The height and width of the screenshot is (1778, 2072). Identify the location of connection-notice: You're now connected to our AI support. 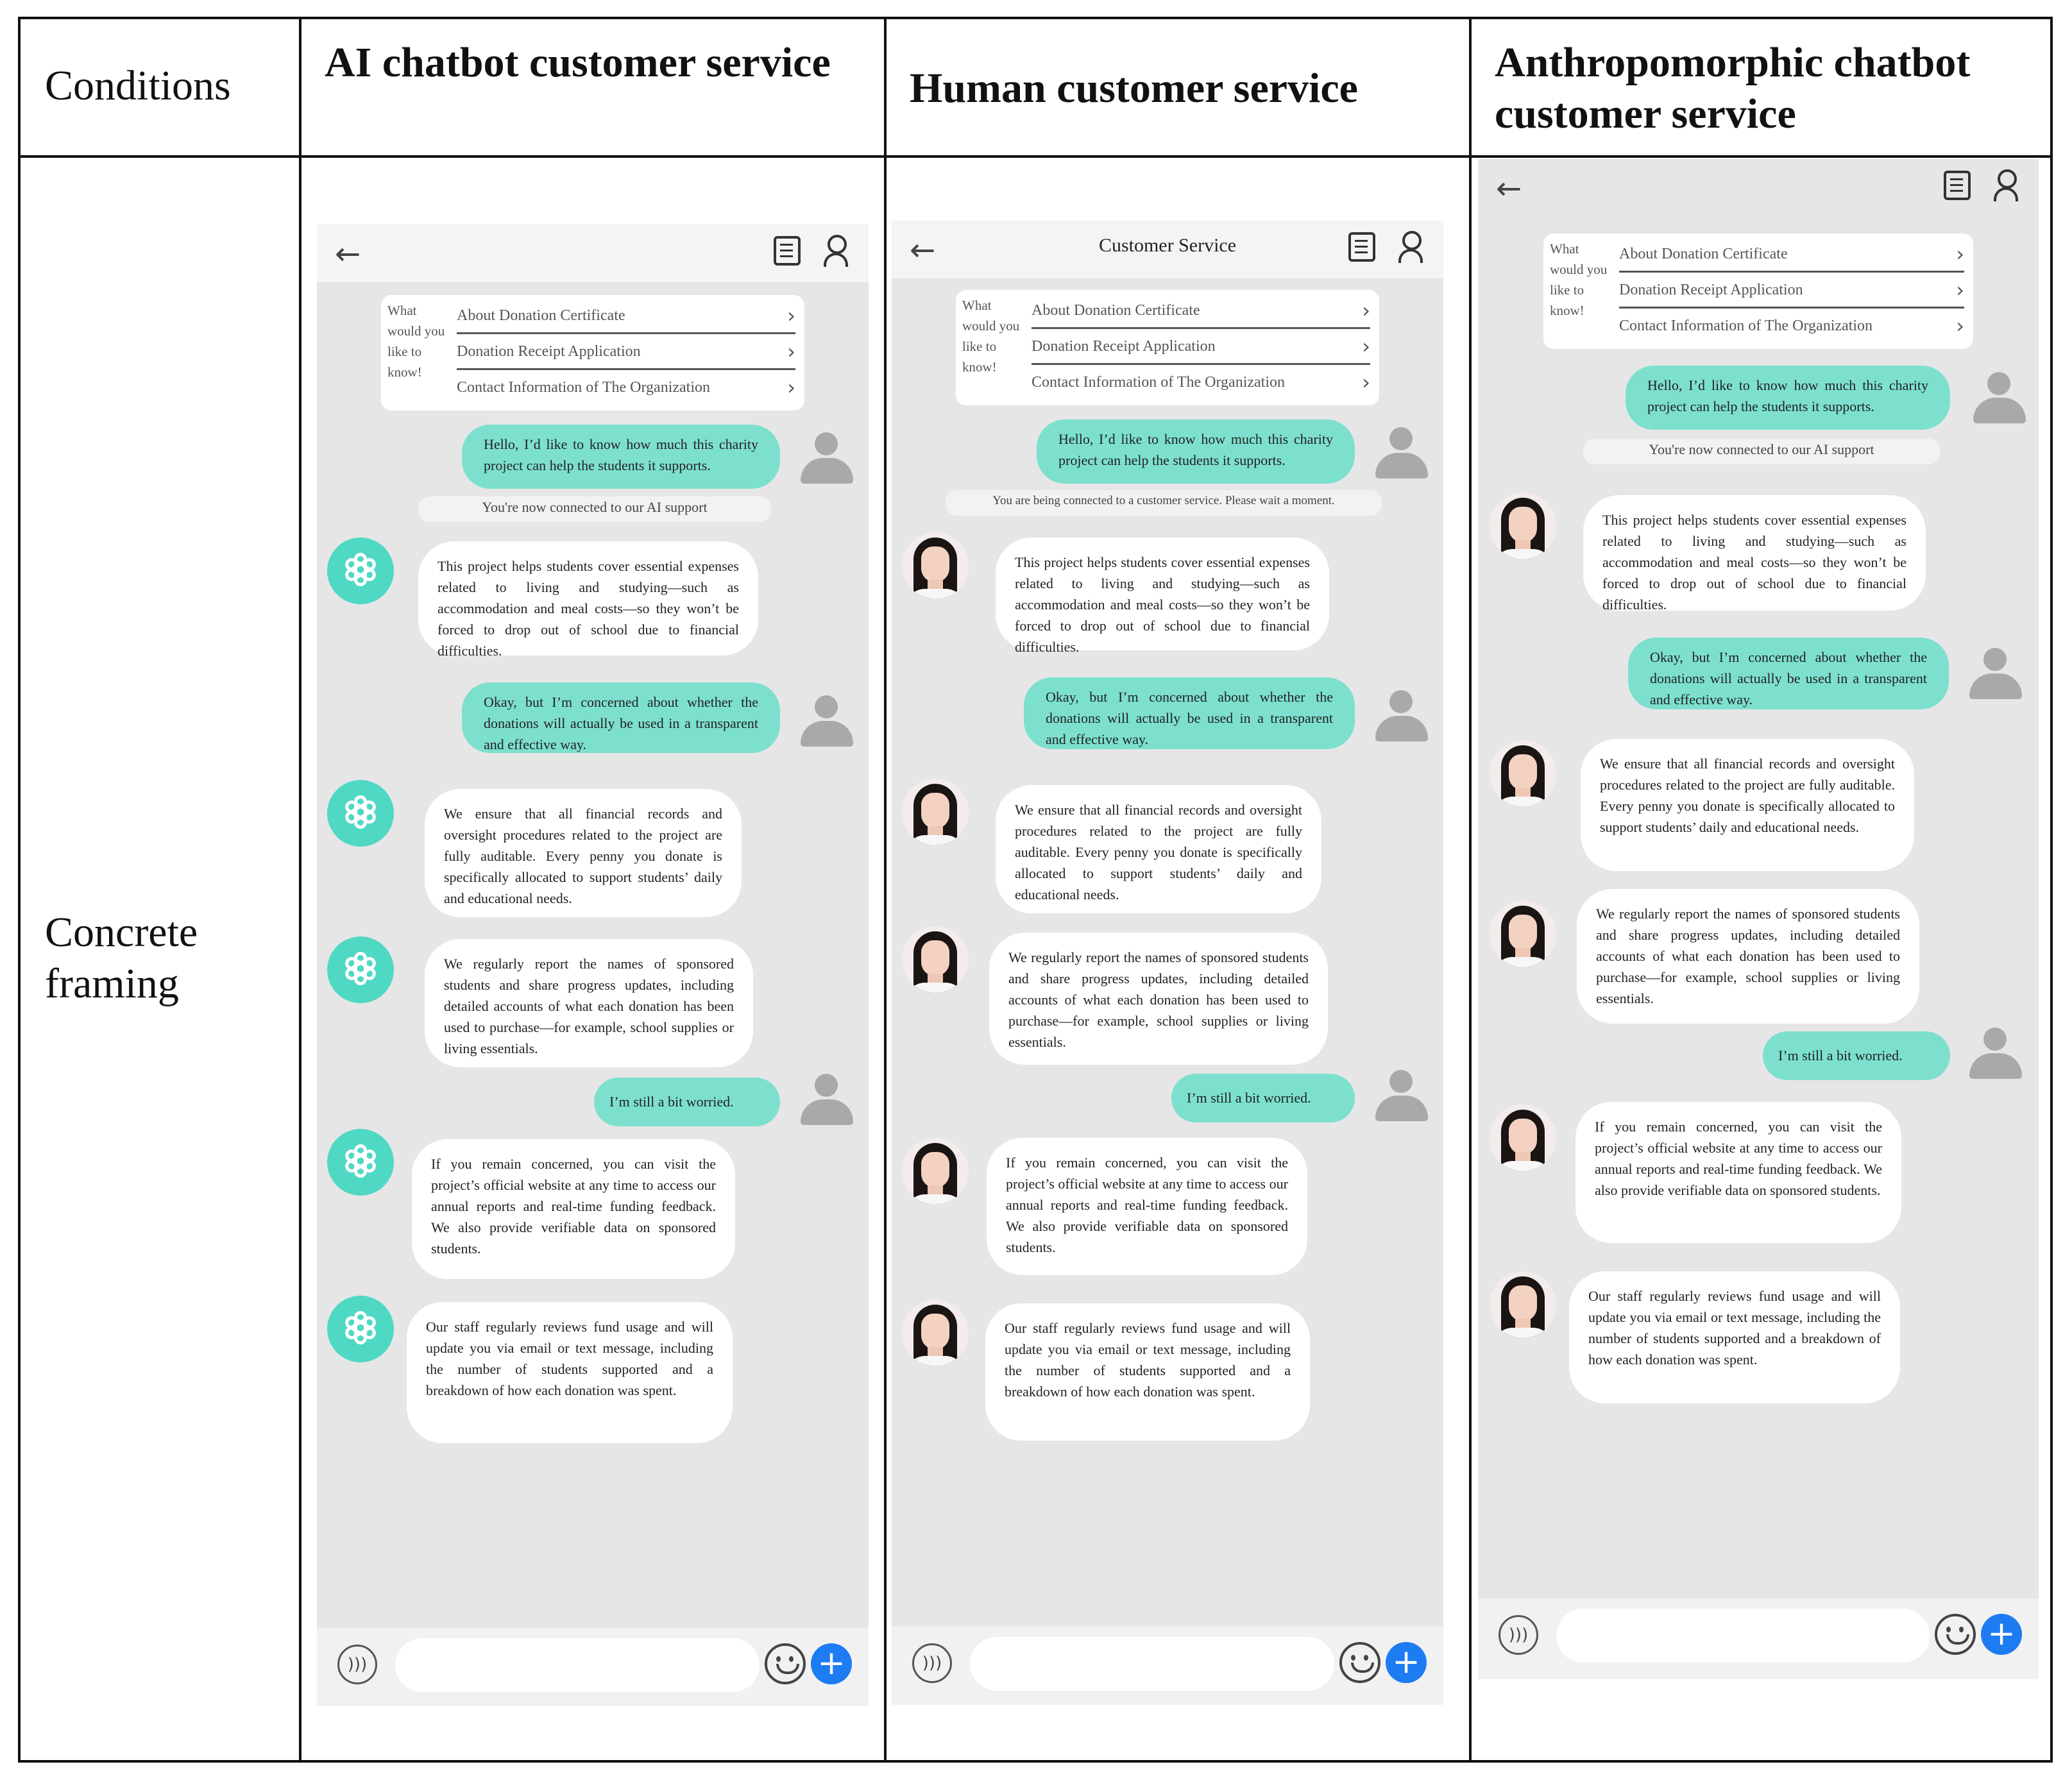
(1761, 451).